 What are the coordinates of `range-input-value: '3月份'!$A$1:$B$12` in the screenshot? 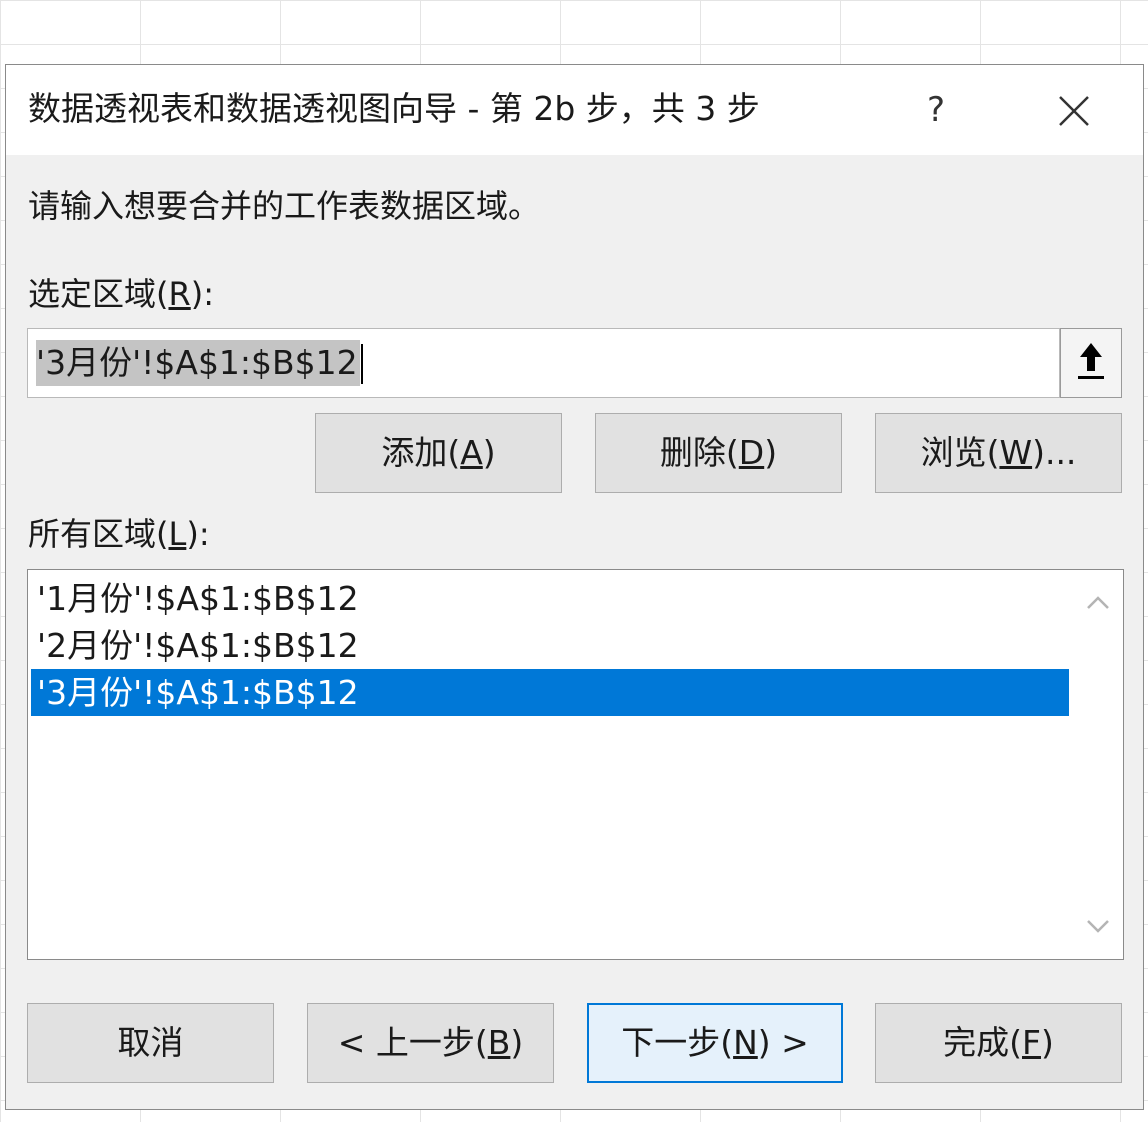 It's located at (197, 362).